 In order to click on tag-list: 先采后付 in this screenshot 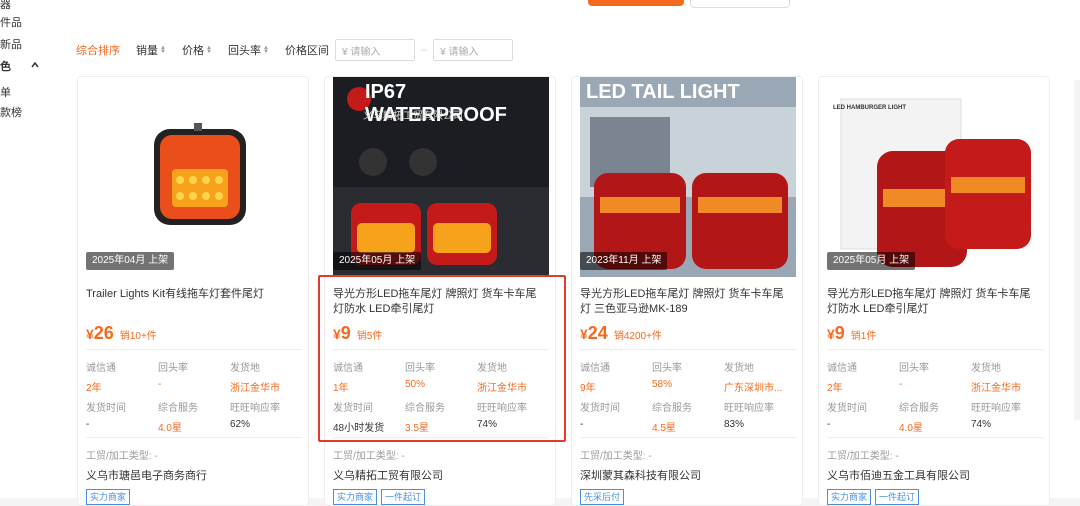, I will do `click(604, 497)`.